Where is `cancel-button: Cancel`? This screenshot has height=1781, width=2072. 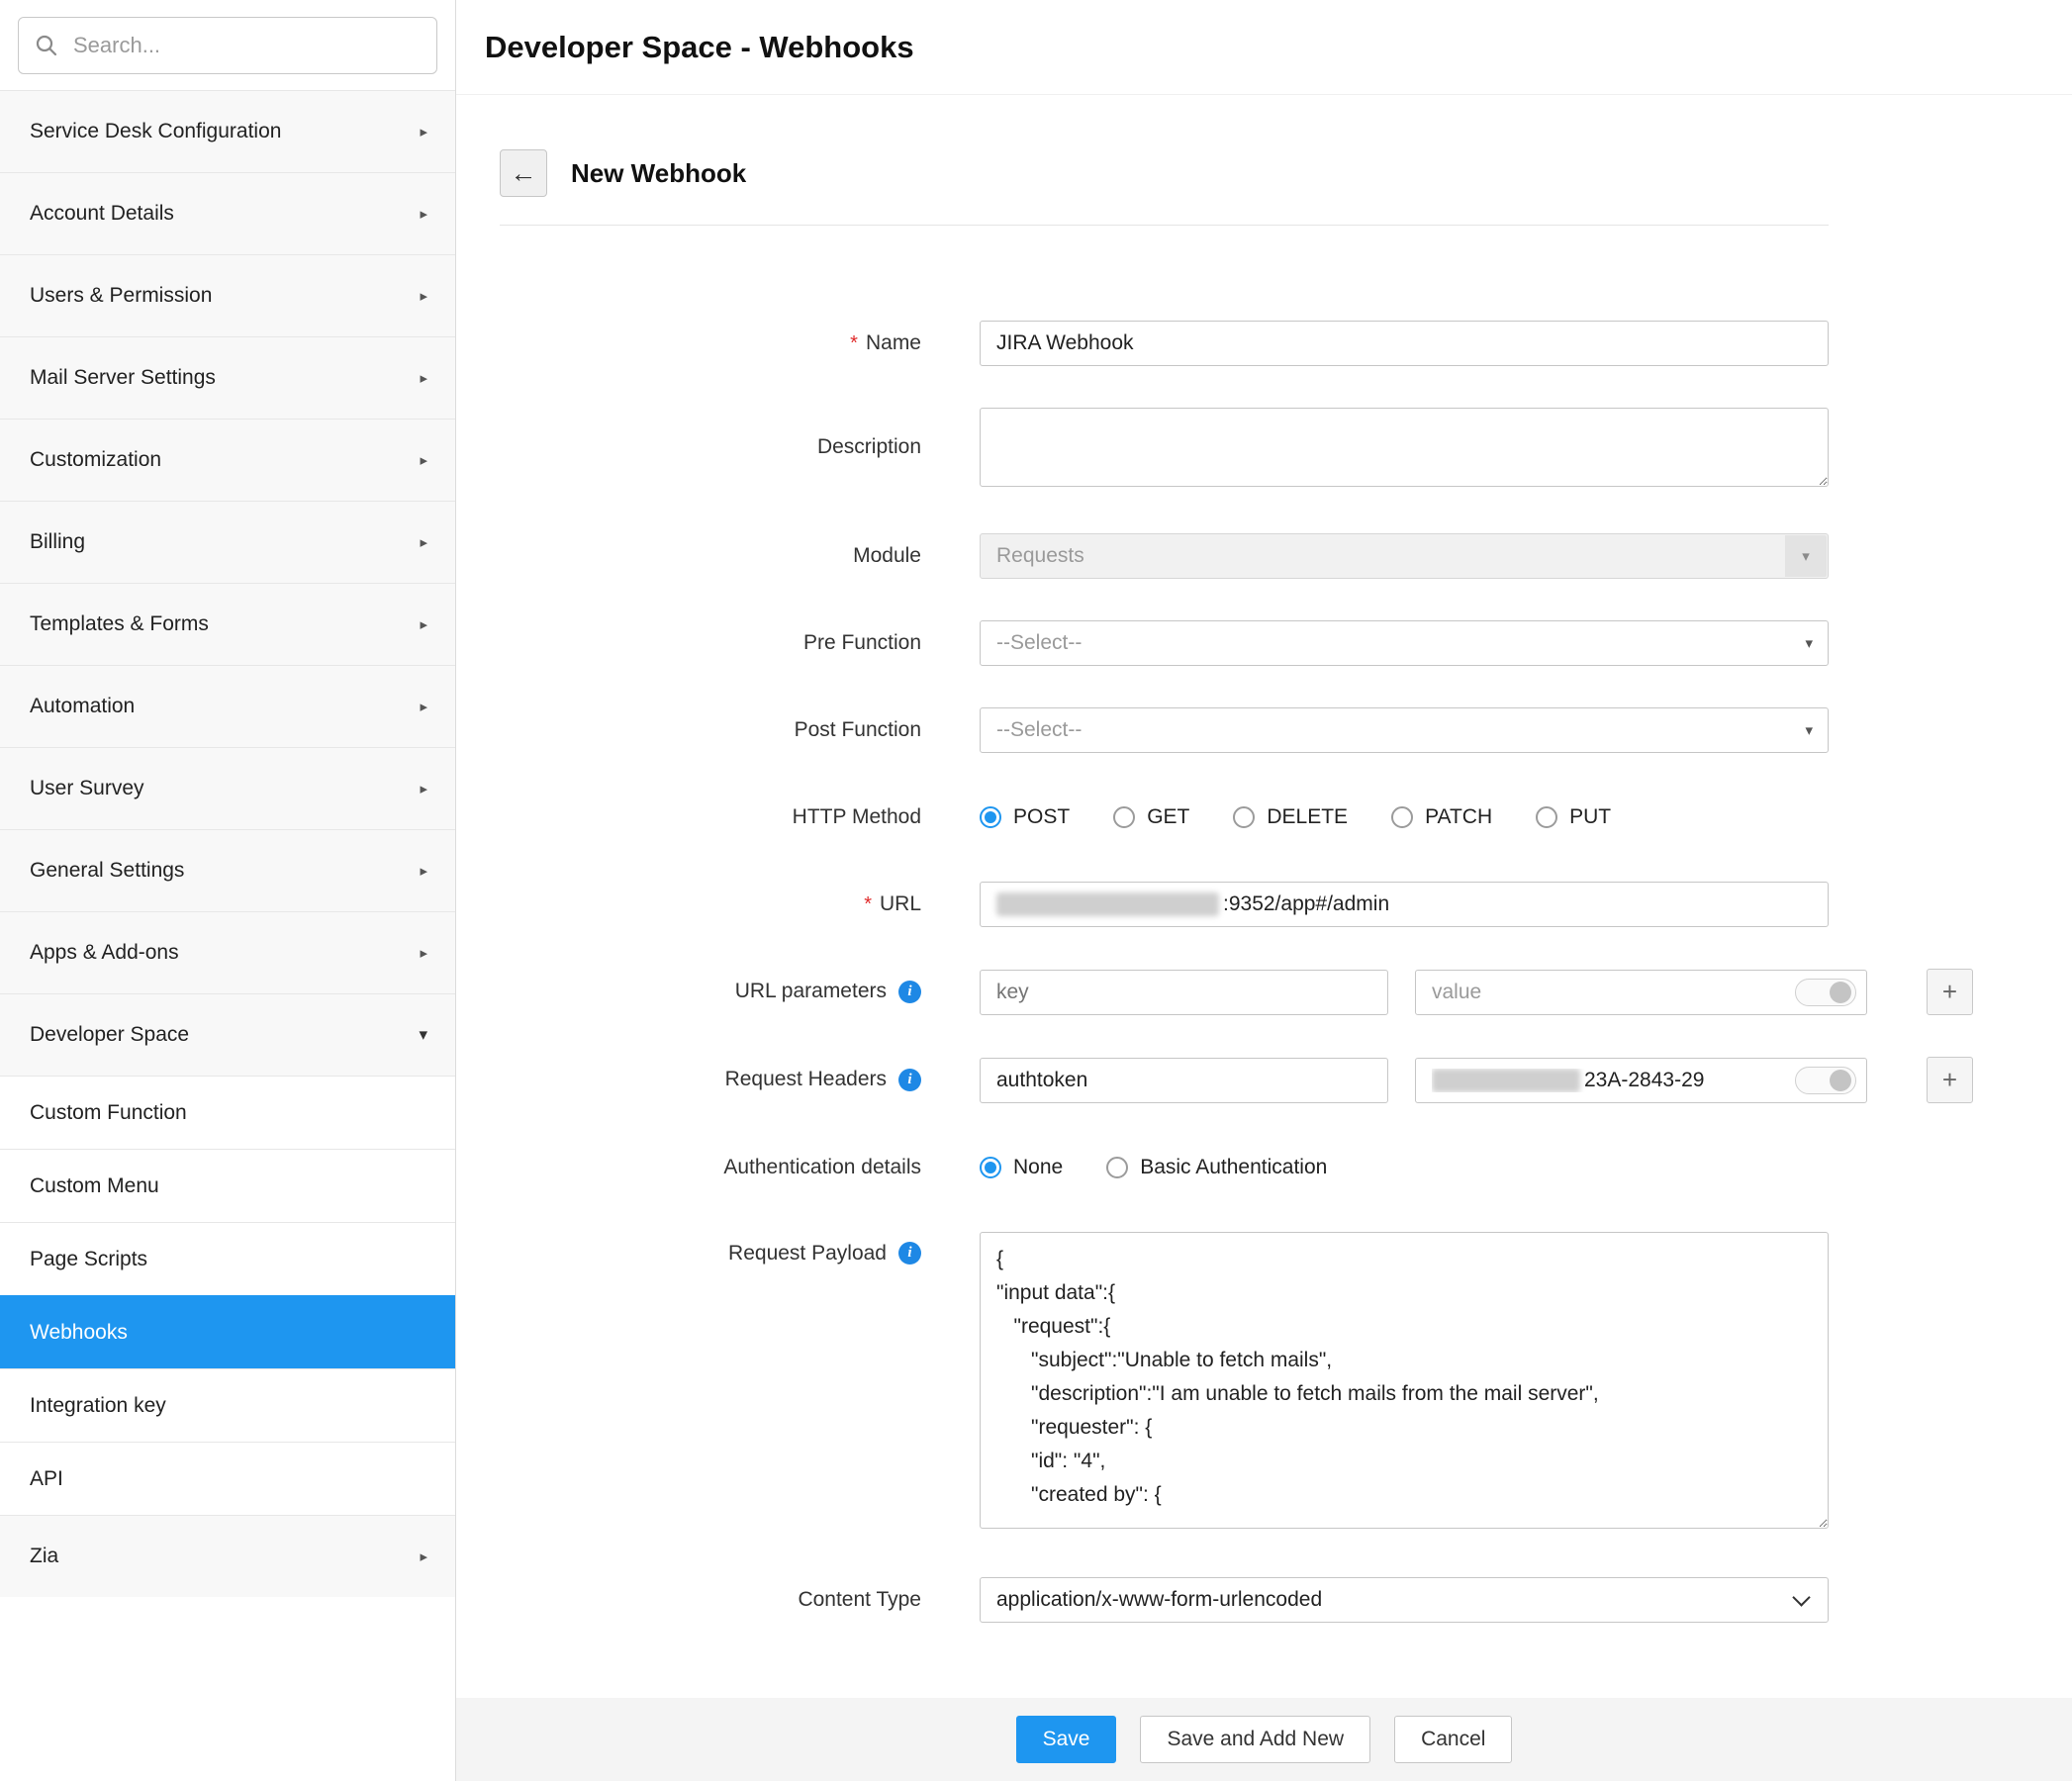 cancel-button: Cancel is located at coordinates (1453, 1739).